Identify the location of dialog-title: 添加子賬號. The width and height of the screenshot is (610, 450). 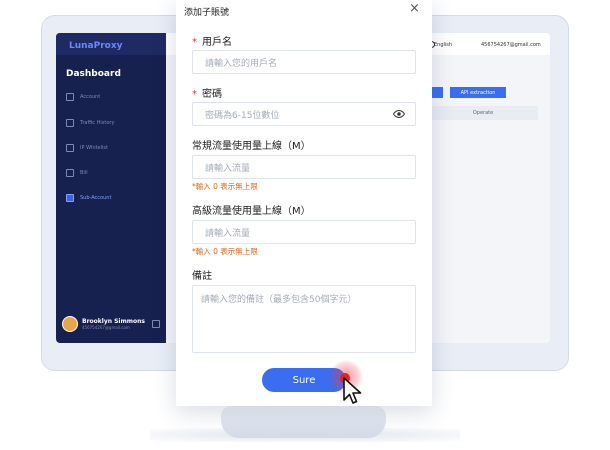
(207, 13).